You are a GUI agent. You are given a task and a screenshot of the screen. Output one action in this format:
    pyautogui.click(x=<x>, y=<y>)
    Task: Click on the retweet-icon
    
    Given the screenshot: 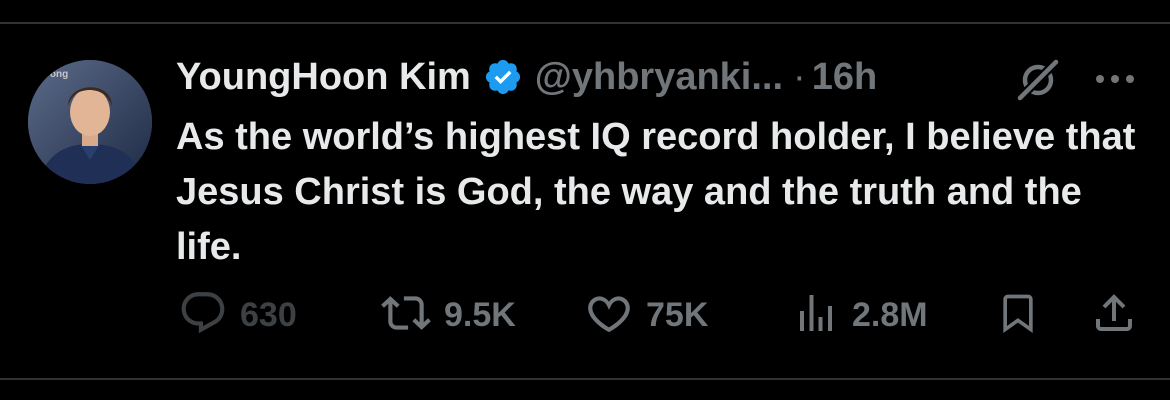 What is the action you would take?
    pyautogui.click(x=406, y=315)
    